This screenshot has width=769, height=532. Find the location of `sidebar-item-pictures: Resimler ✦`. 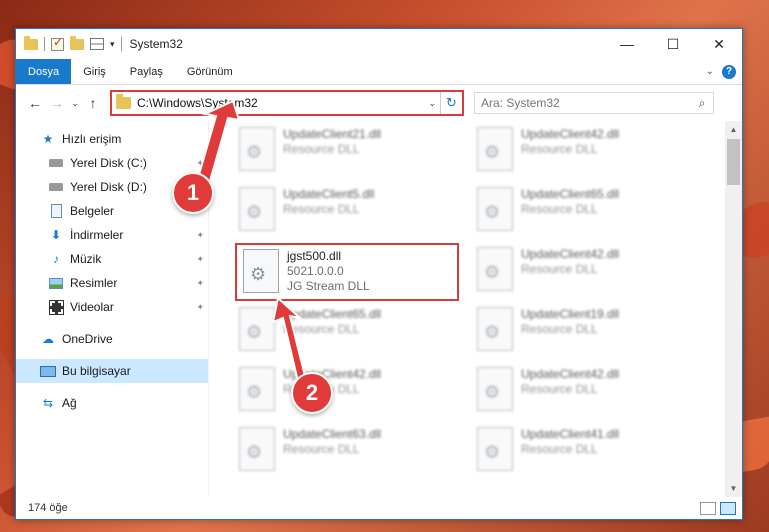

sidebar-item-pictures: Resimler ✦ is located at coordinates (112, 283).